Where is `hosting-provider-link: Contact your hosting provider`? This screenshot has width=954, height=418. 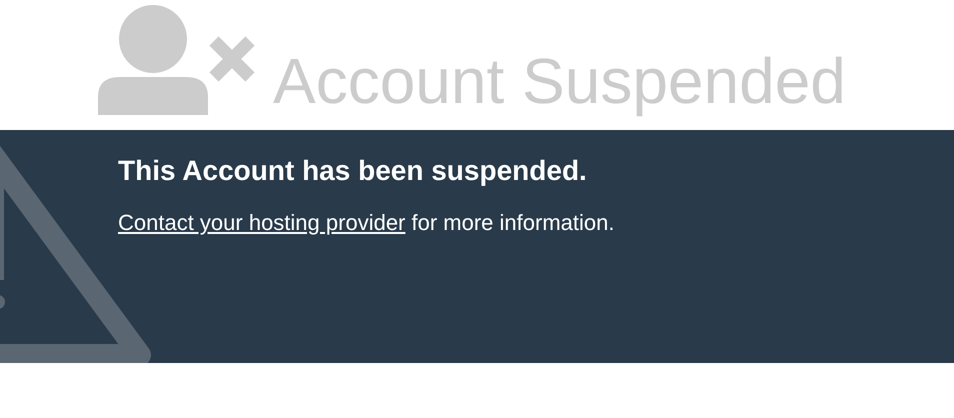
hosting-provider-link: Contact your hosting provider is located at coordinates (262, 222).